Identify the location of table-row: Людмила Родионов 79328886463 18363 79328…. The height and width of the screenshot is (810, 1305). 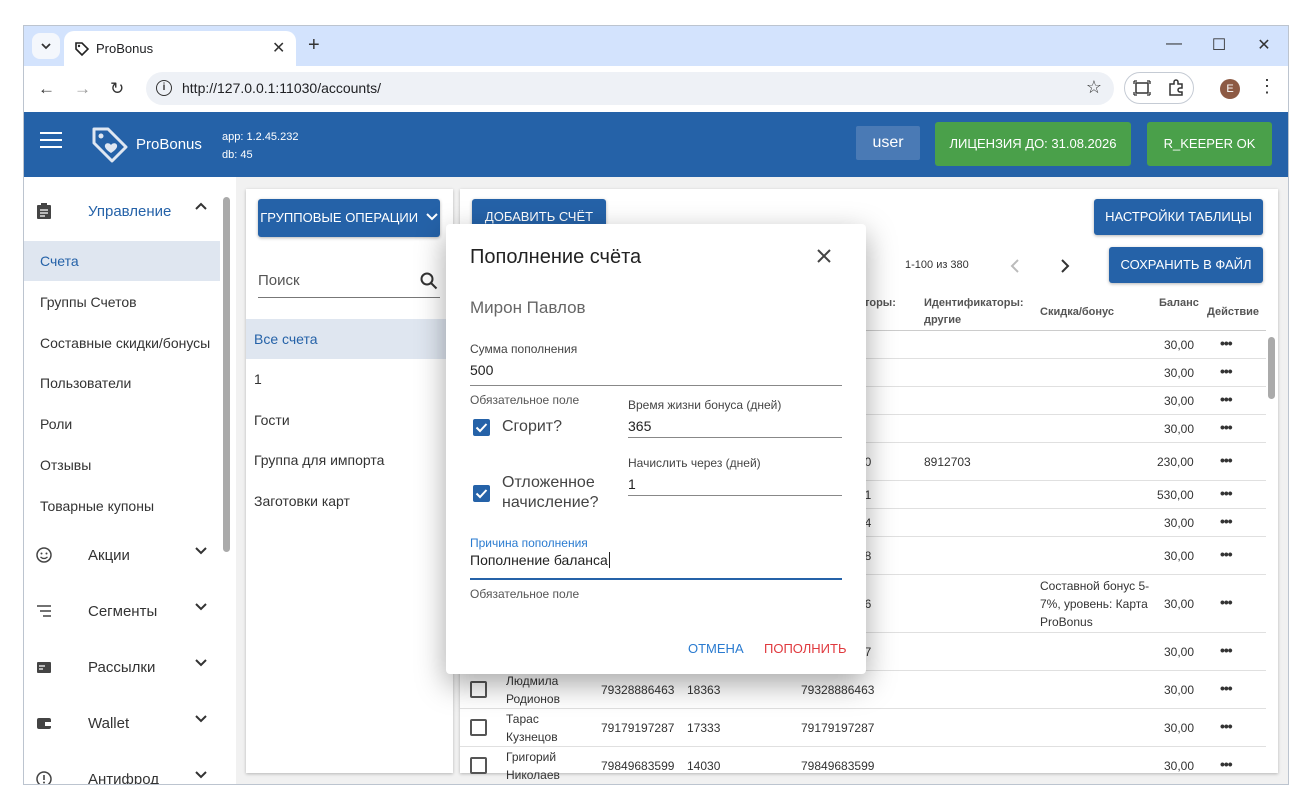
(863, 690).